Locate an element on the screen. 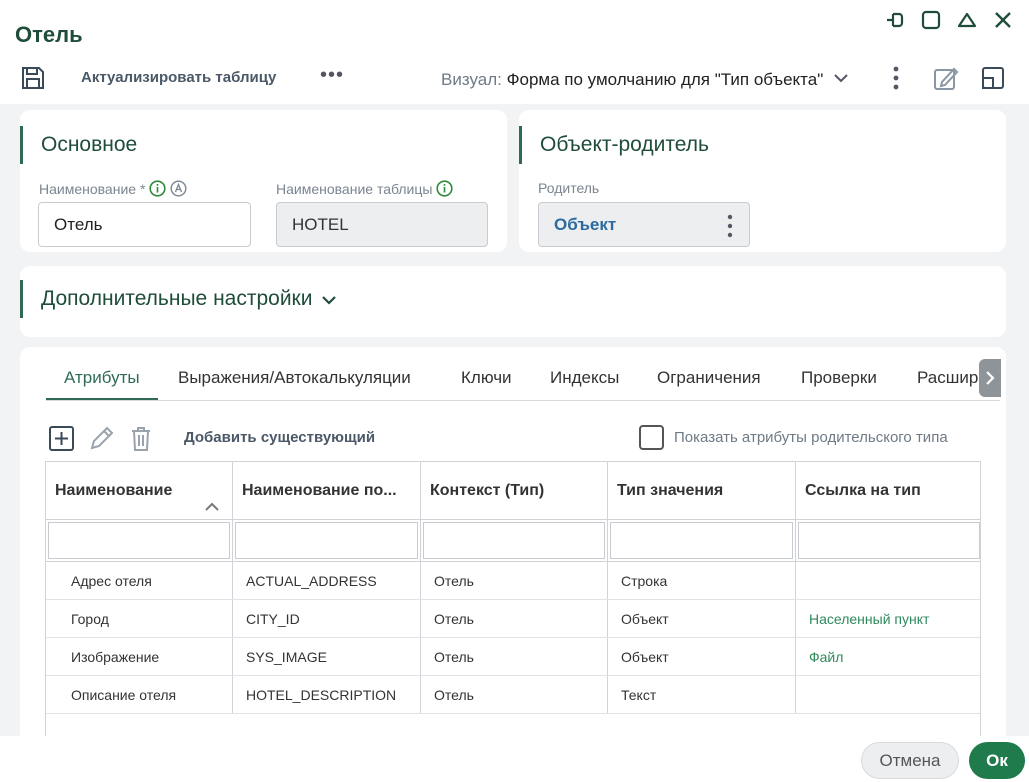 This screenshot has height=782, width=1029. tab-constraints: Ограничения is located at coordinates (709, 381).